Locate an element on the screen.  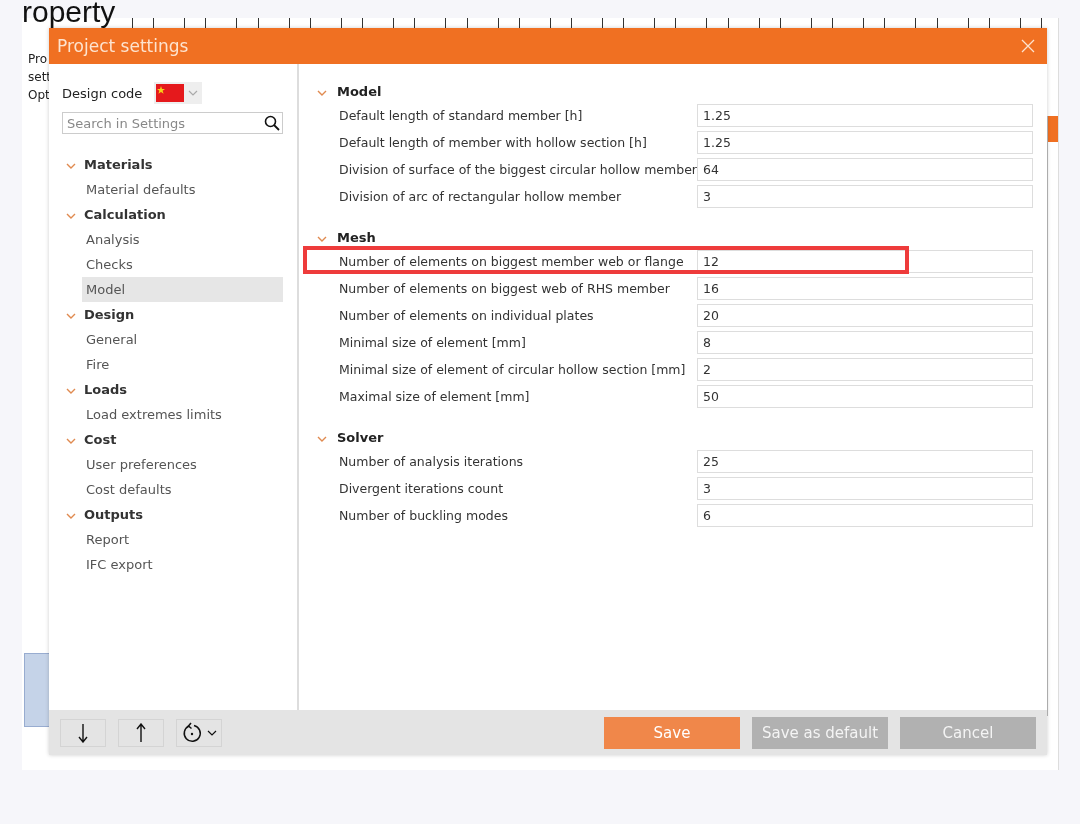
tree-group-label: Outputs is located at coordinates (114, 514).